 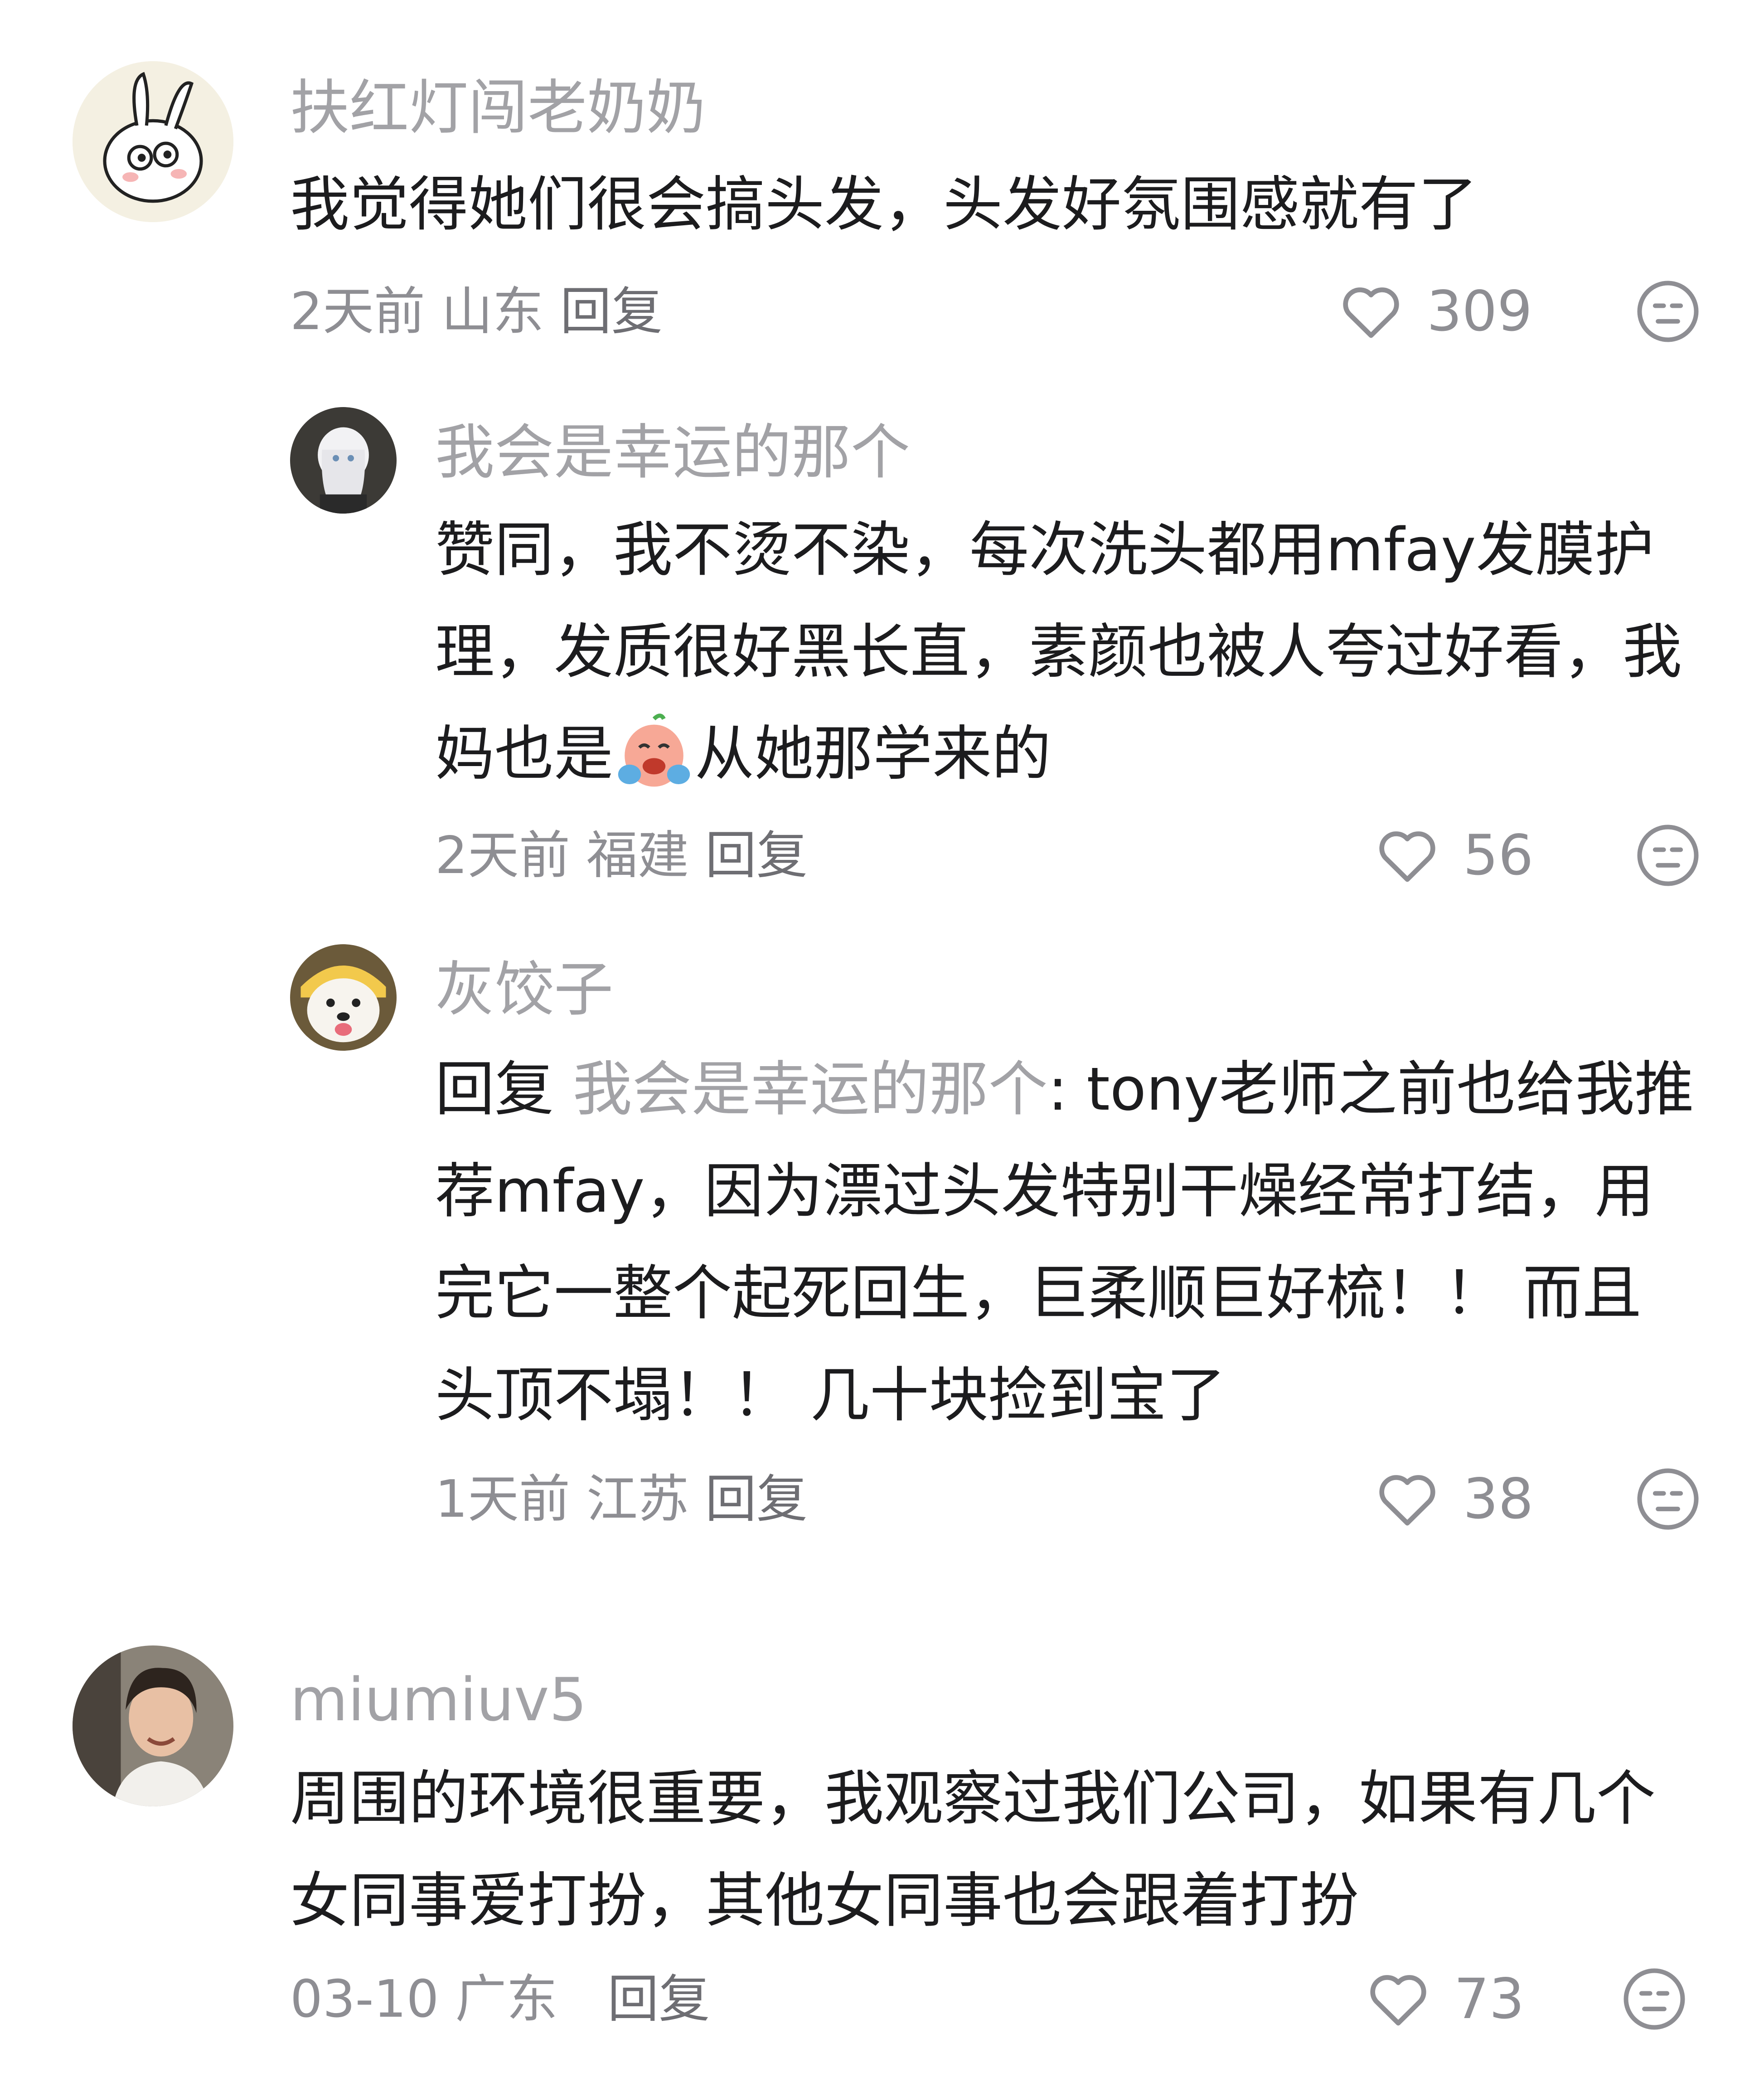 What do you see at coordinates (503, 1499) in the screenshot?
I see `comment-time: 1天前` at bounding box center [503, 1499].